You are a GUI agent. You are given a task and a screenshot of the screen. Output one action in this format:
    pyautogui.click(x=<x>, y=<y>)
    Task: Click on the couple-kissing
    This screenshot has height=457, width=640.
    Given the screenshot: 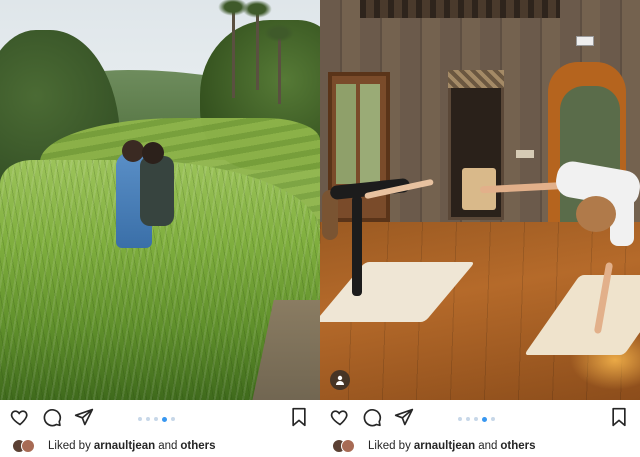 What is the action you would take?
    pyautogui.click(x=145, y=195)
    